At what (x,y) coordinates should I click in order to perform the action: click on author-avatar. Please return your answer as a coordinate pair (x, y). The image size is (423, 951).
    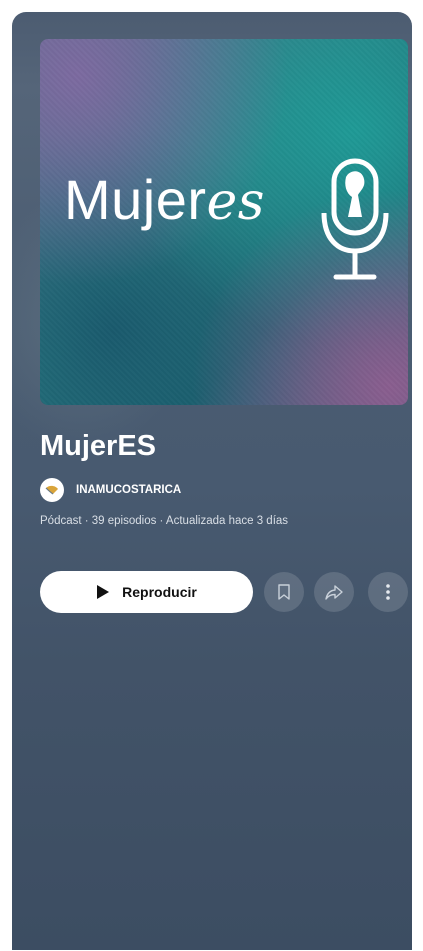
    Looking at the image, I should click on (52, 490).